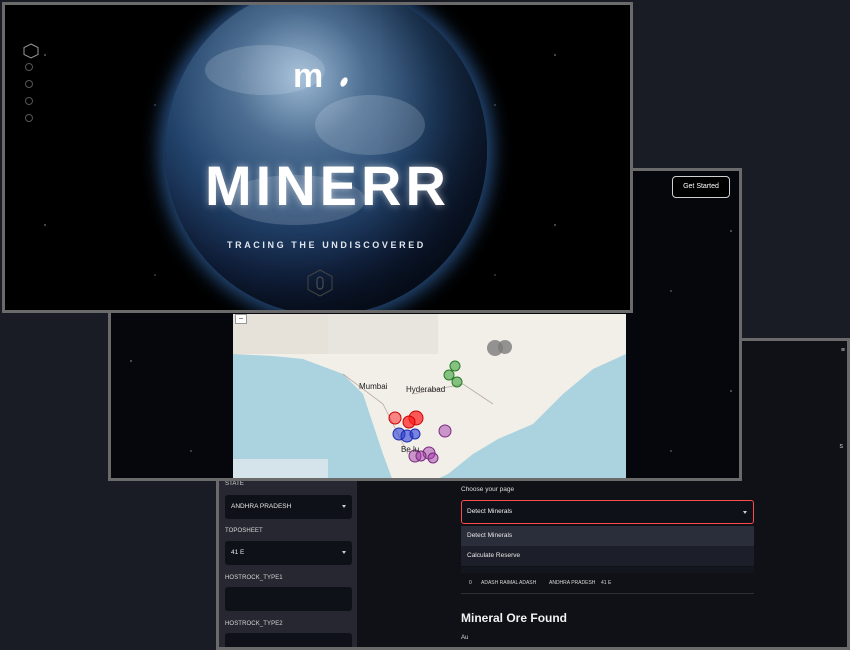  What do you see at coordinates (280, 468) in the screenshot?
I see `water-tile` at bounding box center [280, 468].